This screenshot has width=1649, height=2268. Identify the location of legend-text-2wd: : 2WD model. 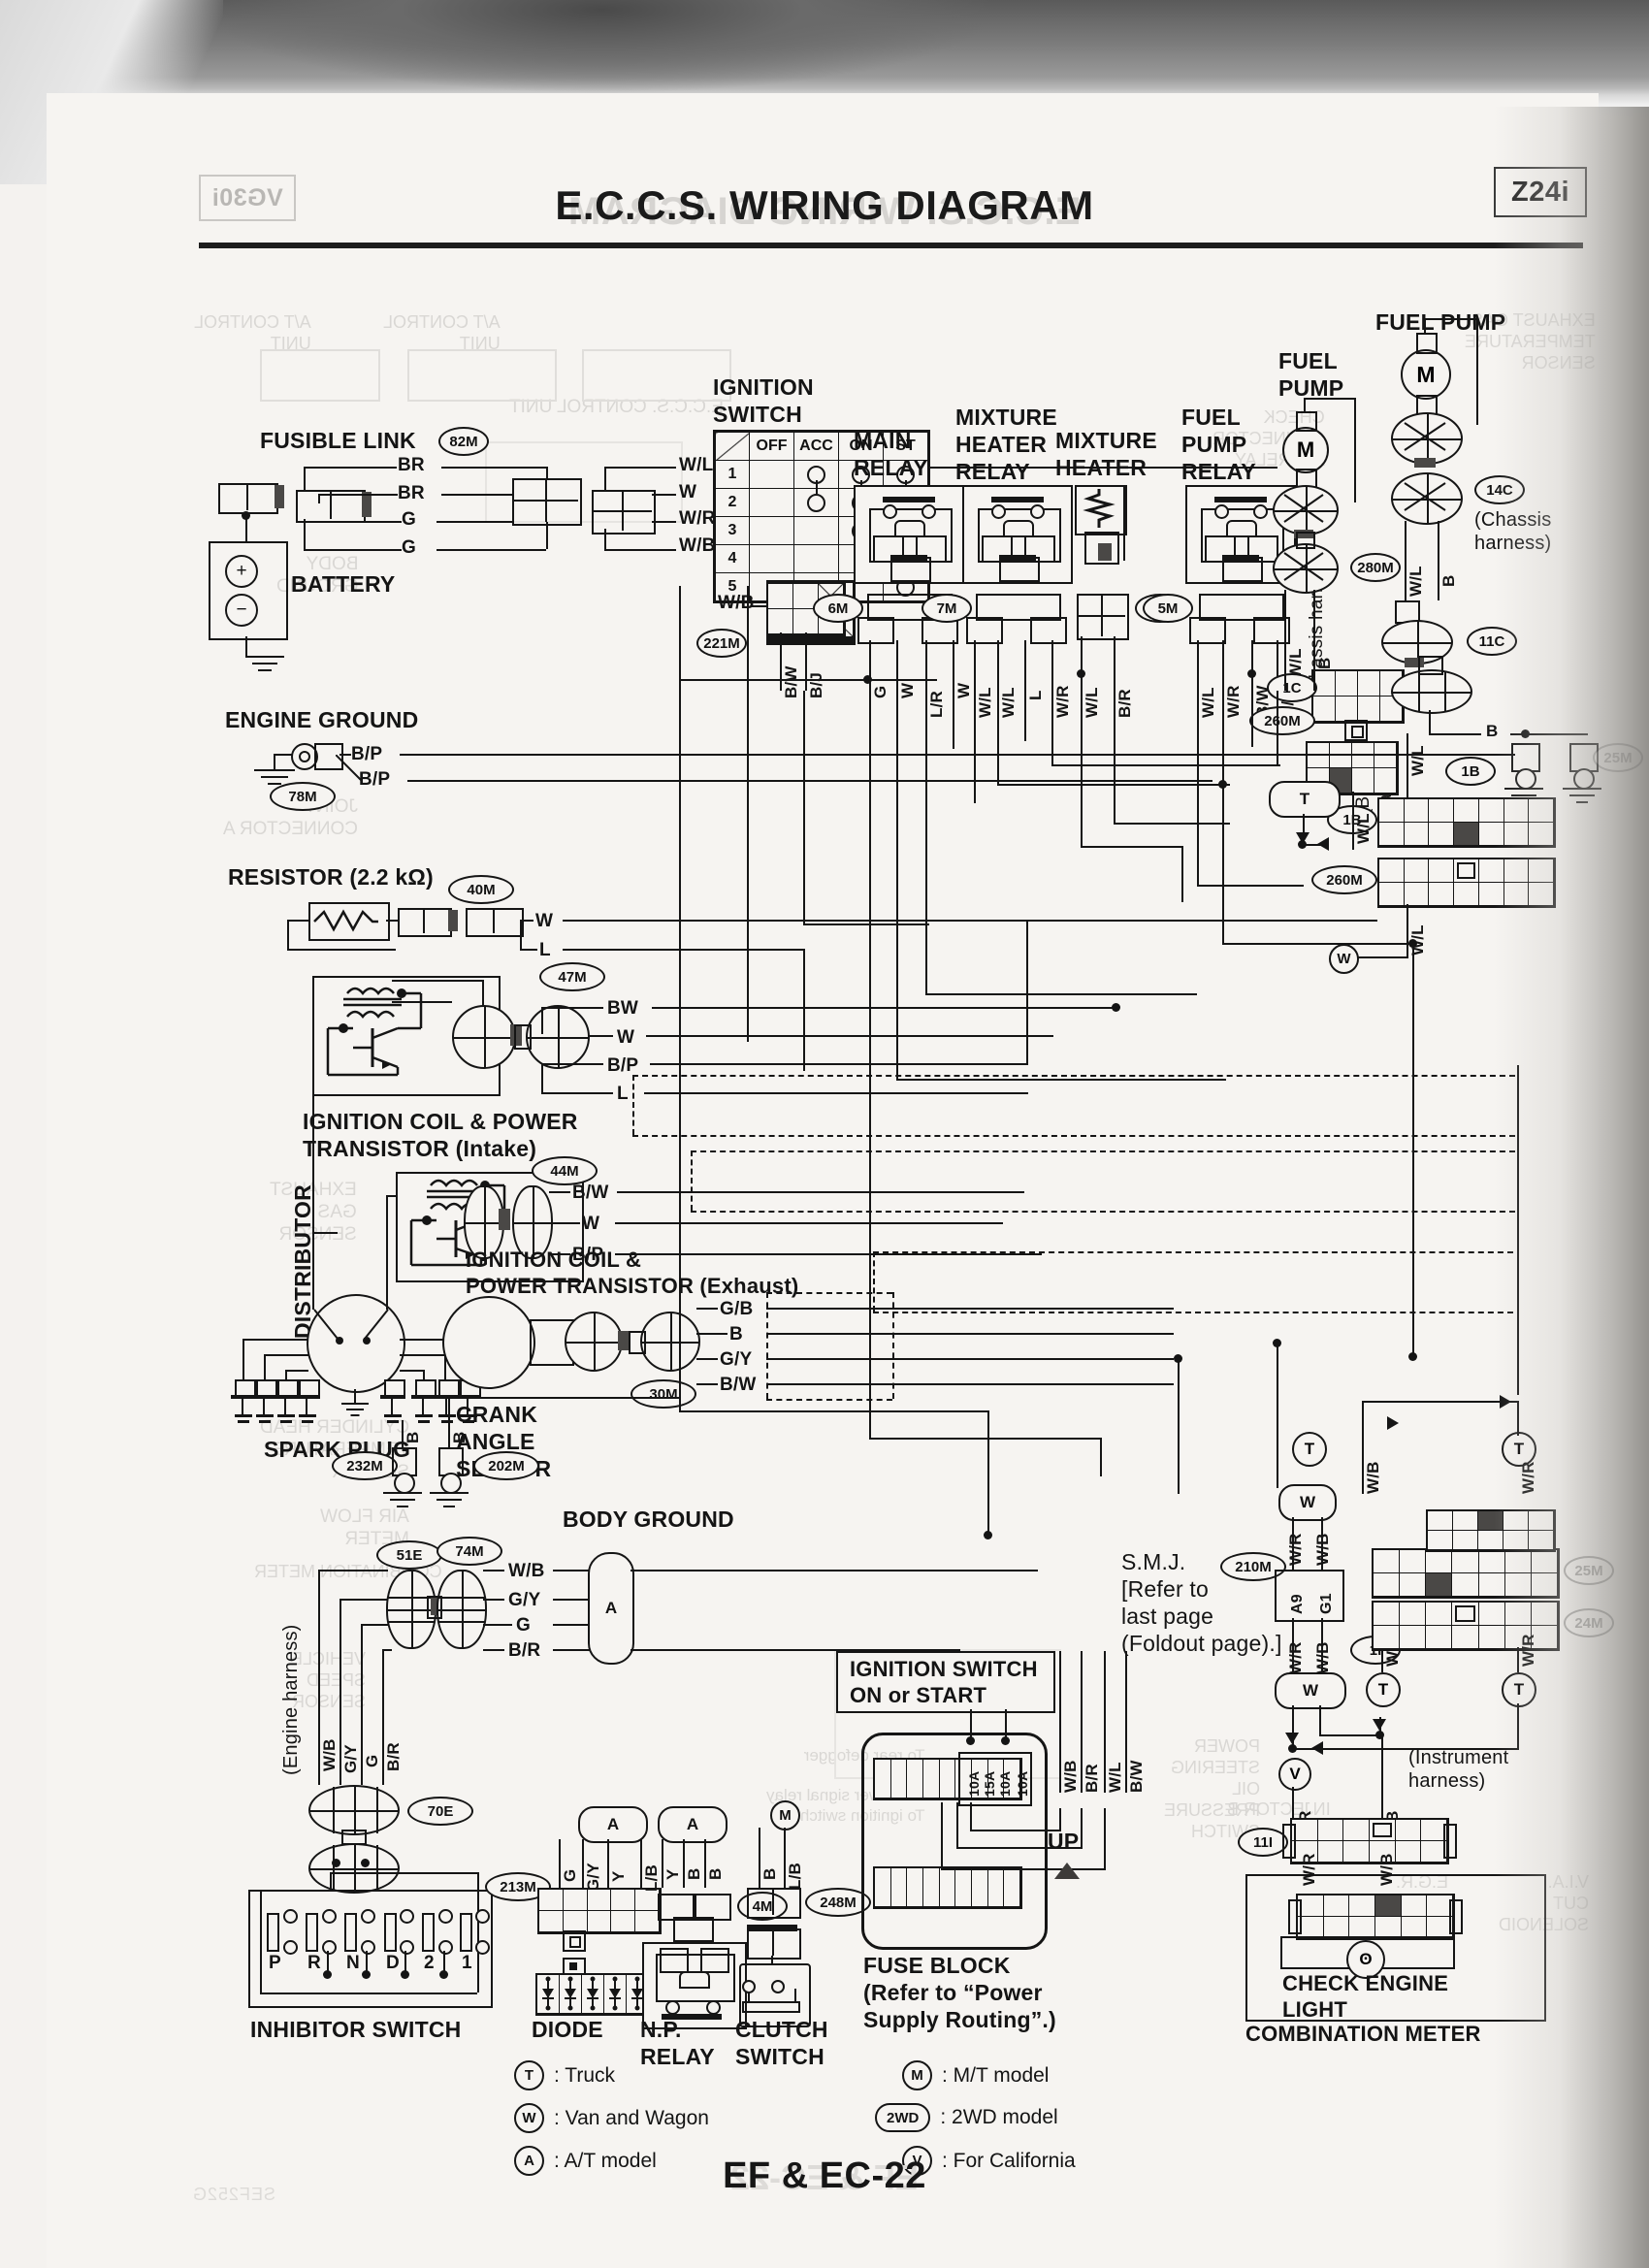
(999, 2117).